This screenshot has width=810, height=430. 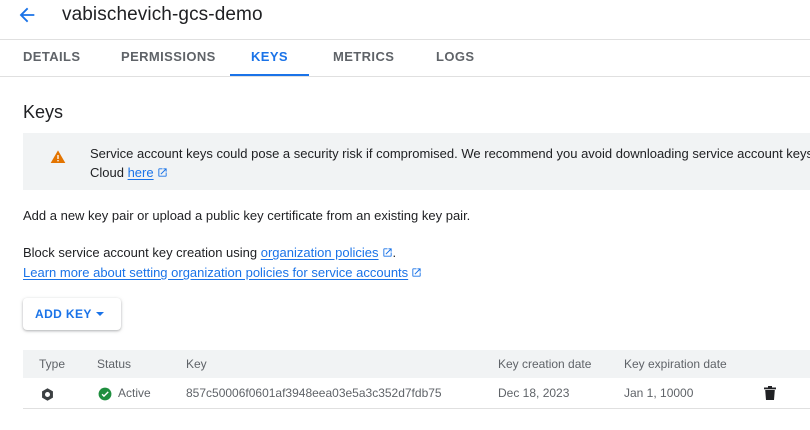 I want to click on back-arrow-icon, so click(x=27, y=15).